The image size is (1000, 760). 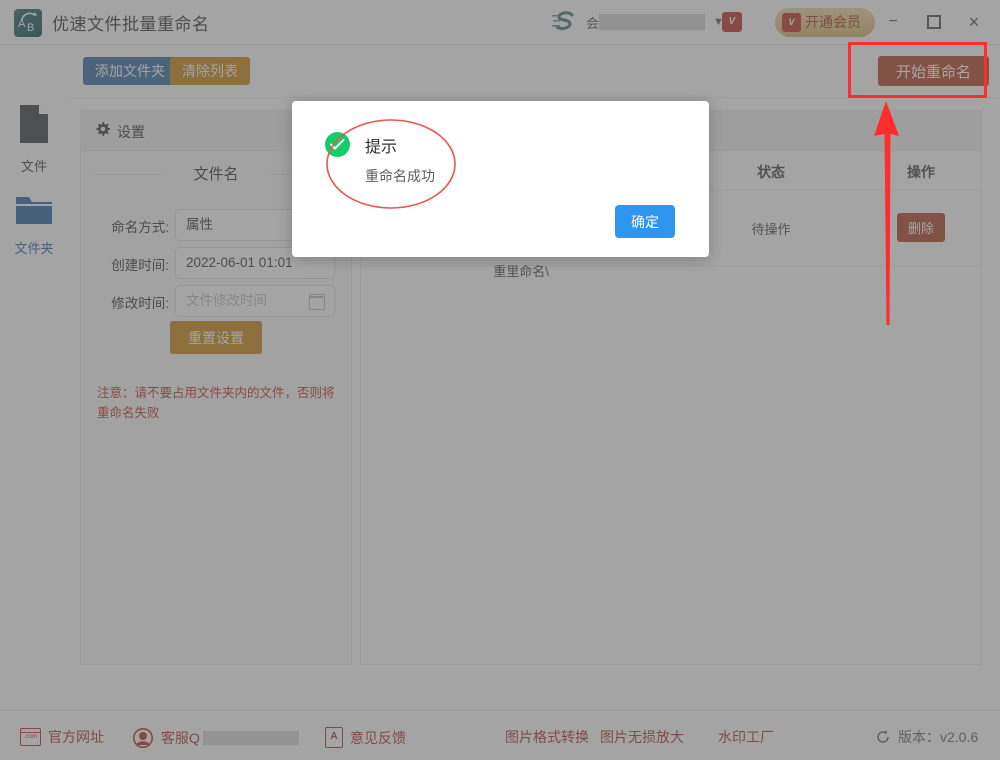 I want to click on version-info: 版本：v2.0.6, so click(x=926, y=737).